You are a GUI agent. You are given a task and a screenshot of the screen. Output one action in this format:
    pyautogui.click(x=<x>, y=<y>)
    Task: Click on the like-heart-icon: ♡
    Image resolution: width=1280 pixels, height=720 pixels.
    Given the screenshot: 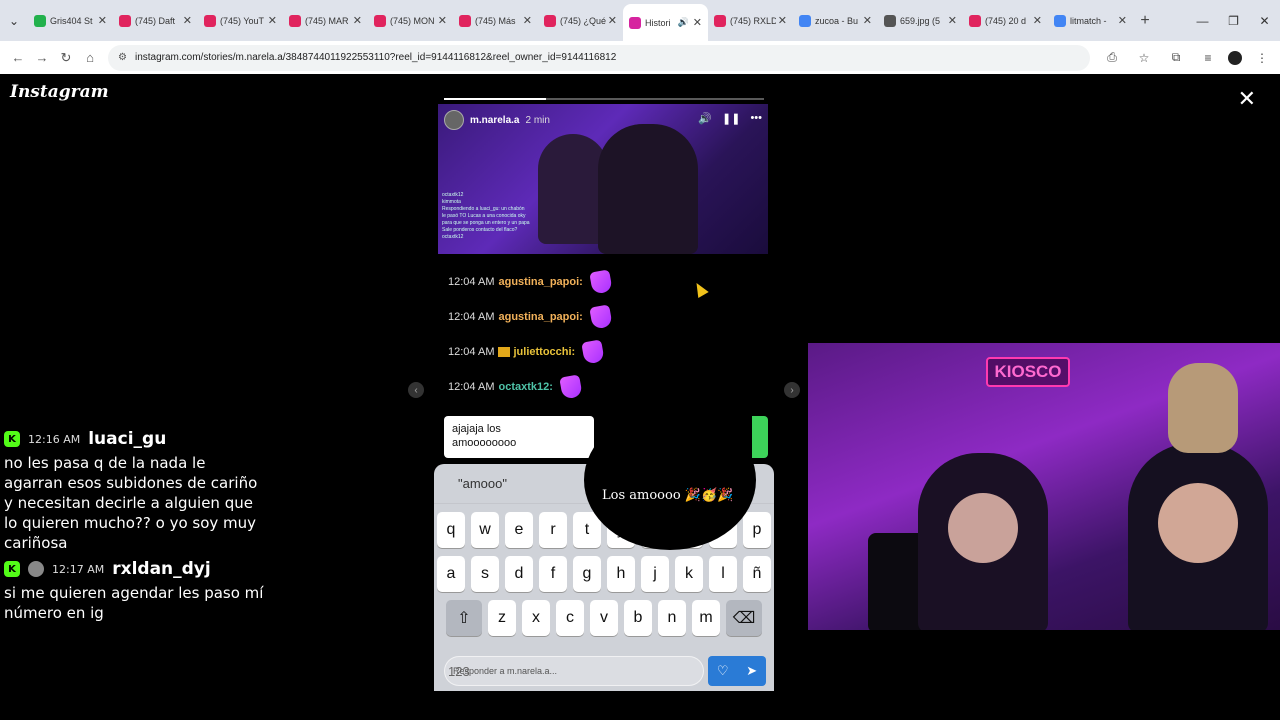 What is the action you would take?
    pyautogui.click(x=723, y=671)
    